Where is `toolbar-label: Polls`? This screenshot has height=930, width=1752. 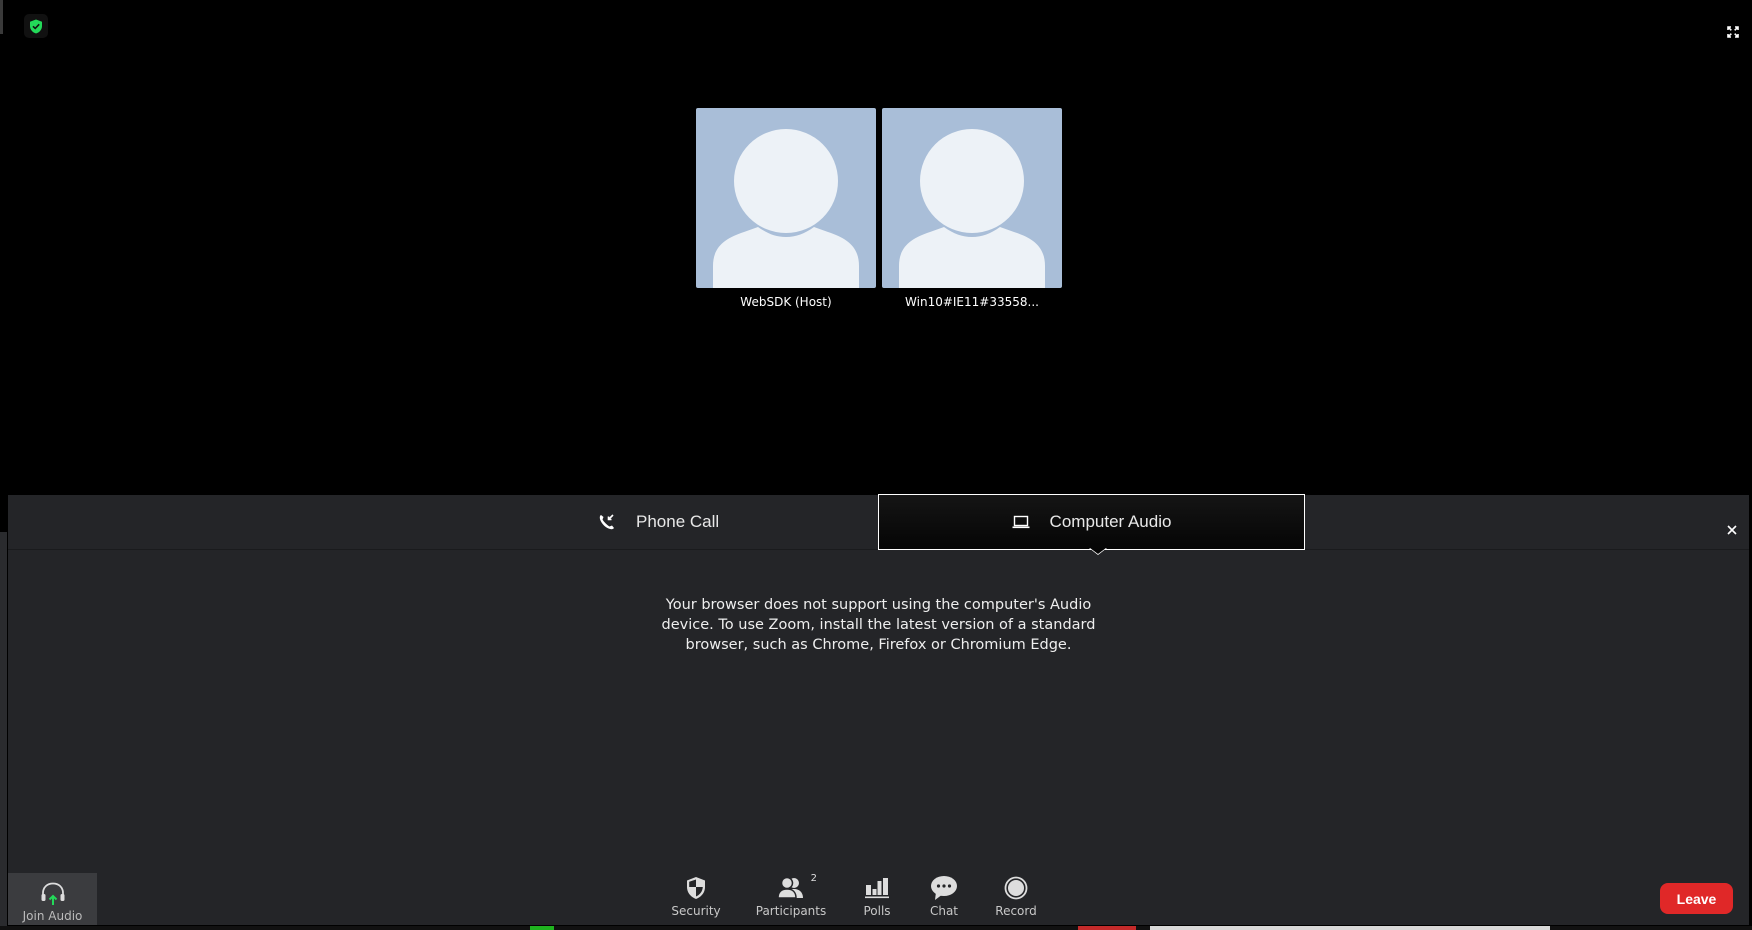
toolbar-label: Polls is located at coordinates (877, 911).